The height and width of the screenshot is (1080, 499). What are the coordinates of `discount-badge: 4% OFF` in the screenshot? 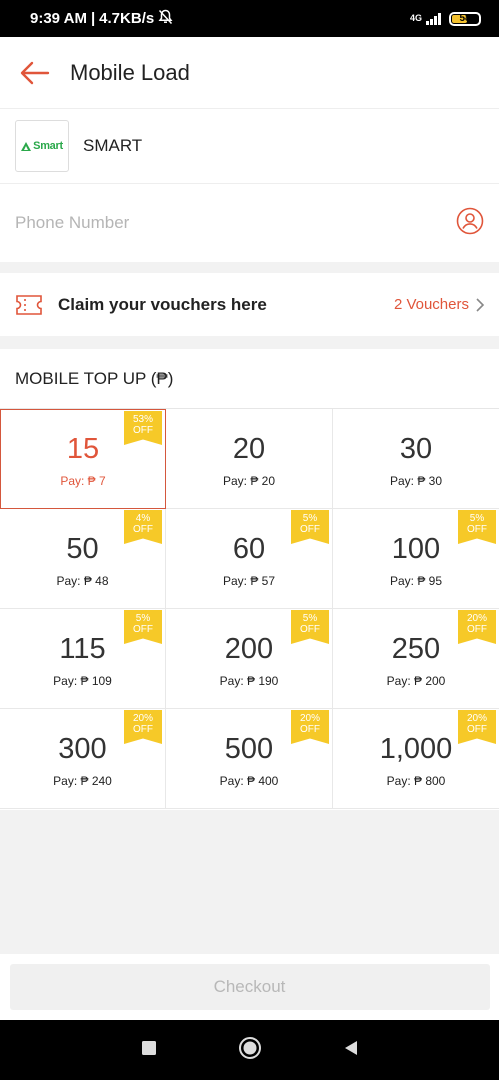 It's located at (143, 527).